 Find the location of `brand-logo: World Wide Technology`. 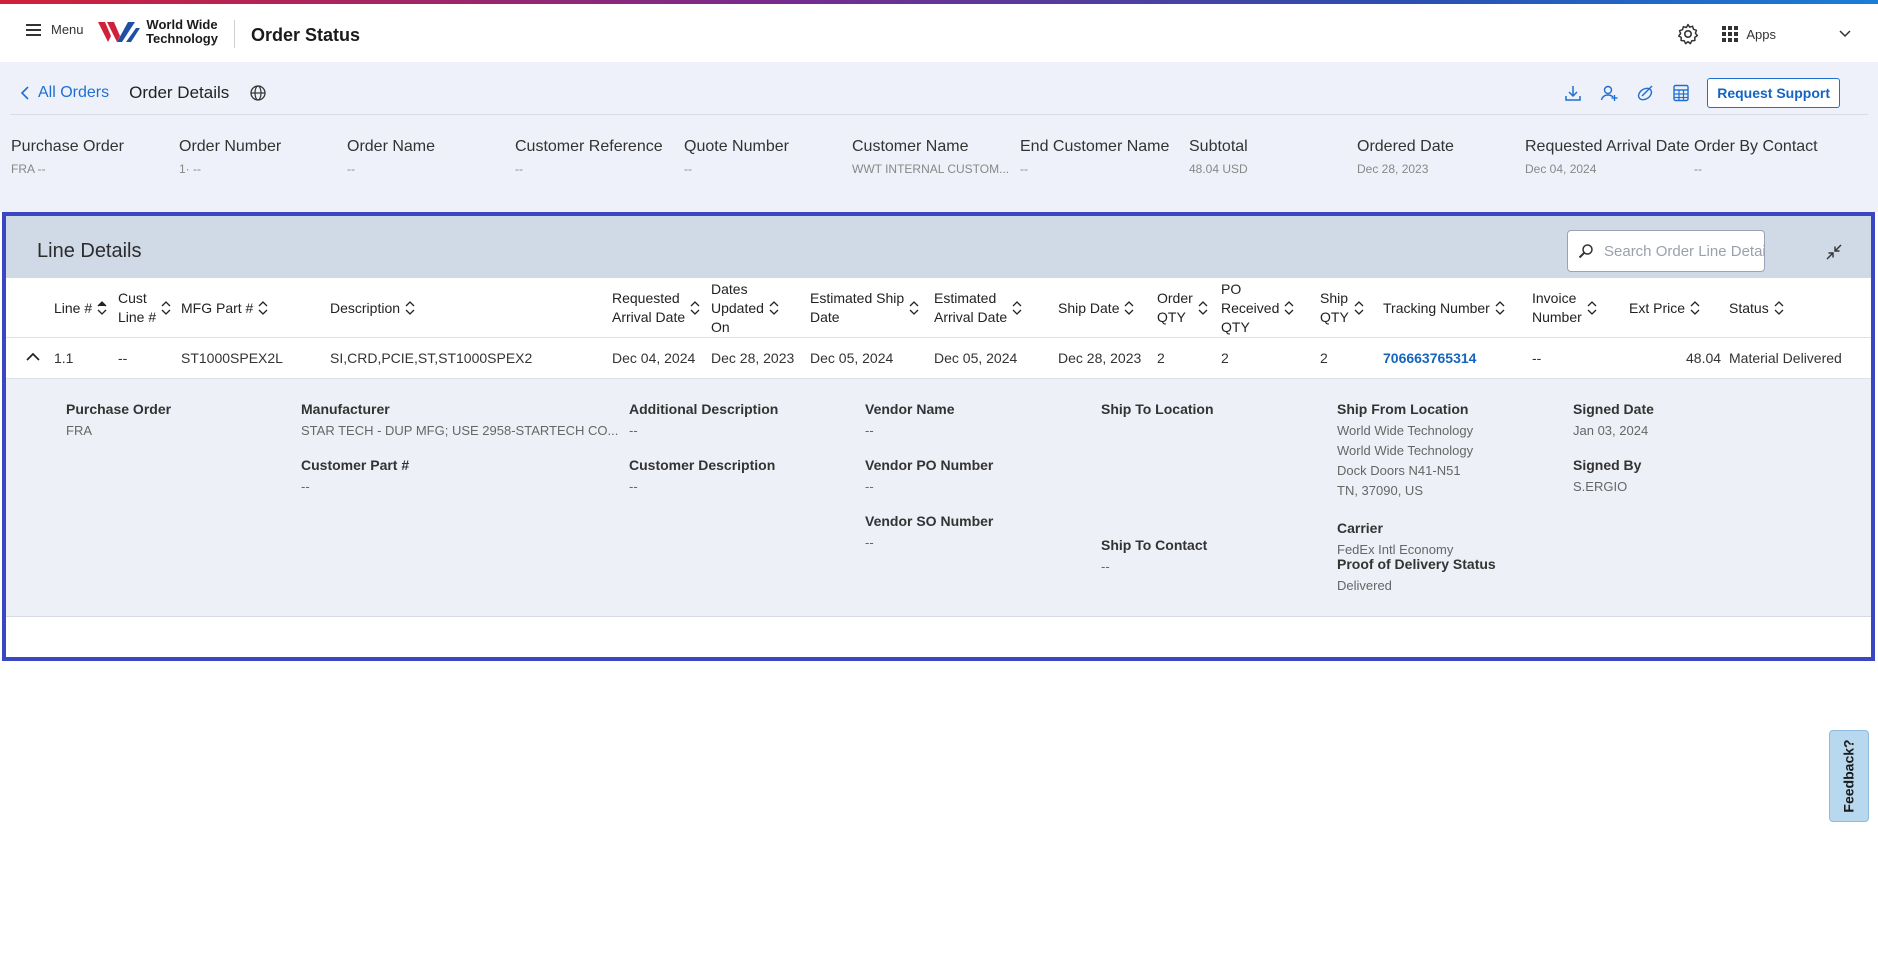

brand-logo: World Wide Technology is located at coordinates (158, 32).